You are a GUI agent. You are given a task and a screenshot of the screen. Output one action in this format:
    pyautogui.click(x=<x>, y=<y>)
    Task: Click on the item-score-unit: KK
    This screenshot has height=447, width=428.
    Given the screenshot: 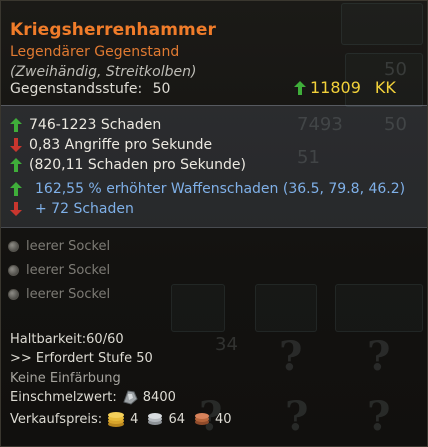 What is the action you would take?
    pyautogui.click(x=385, y=87)
    